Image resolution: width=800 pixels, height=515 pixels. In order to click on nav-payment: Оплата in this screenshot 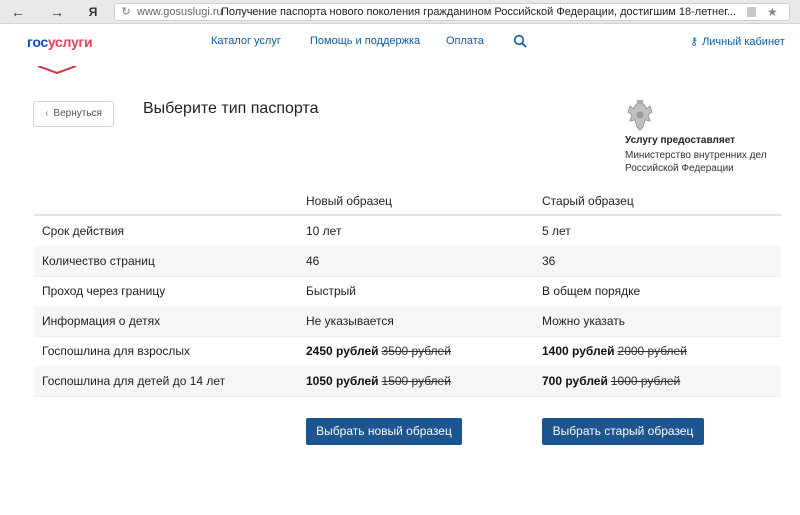, I will do `click(465, 41)`.